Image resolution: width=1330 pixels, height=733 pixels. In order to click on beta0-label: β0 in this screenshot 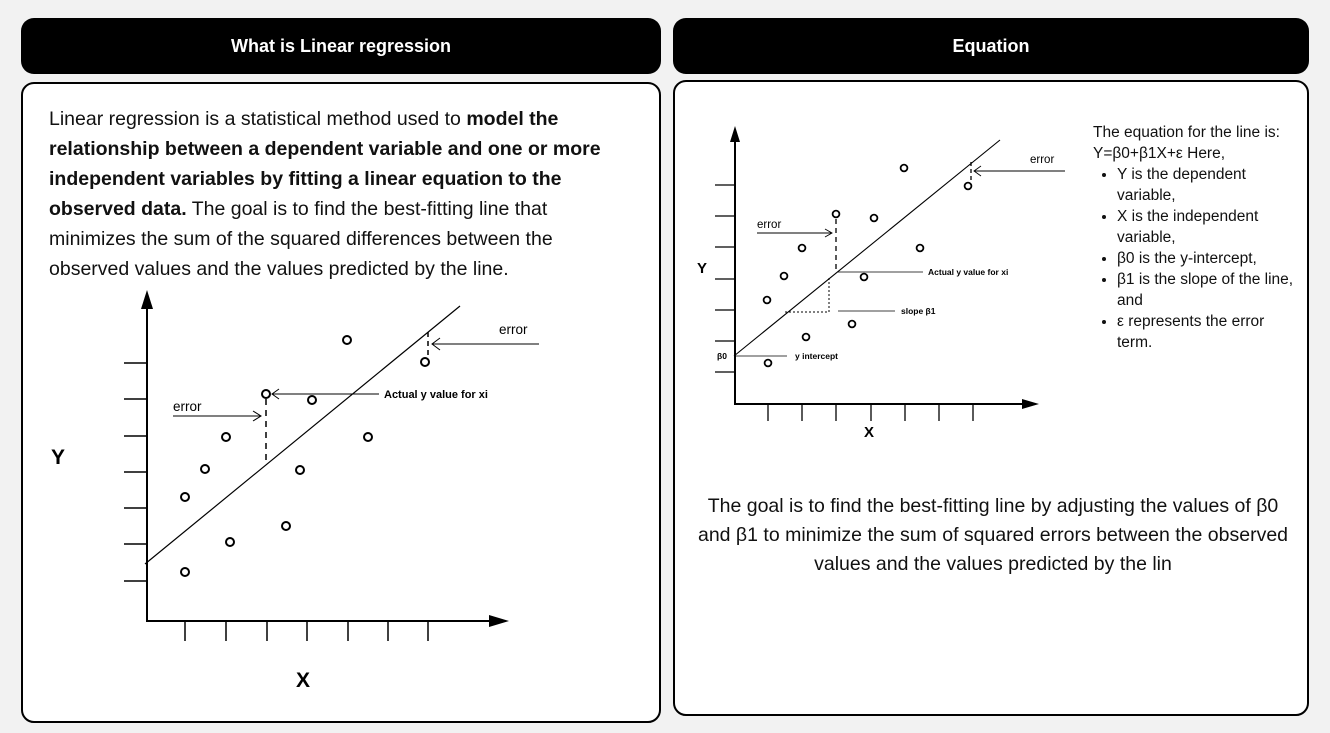, I will do `click(722, 356)`.